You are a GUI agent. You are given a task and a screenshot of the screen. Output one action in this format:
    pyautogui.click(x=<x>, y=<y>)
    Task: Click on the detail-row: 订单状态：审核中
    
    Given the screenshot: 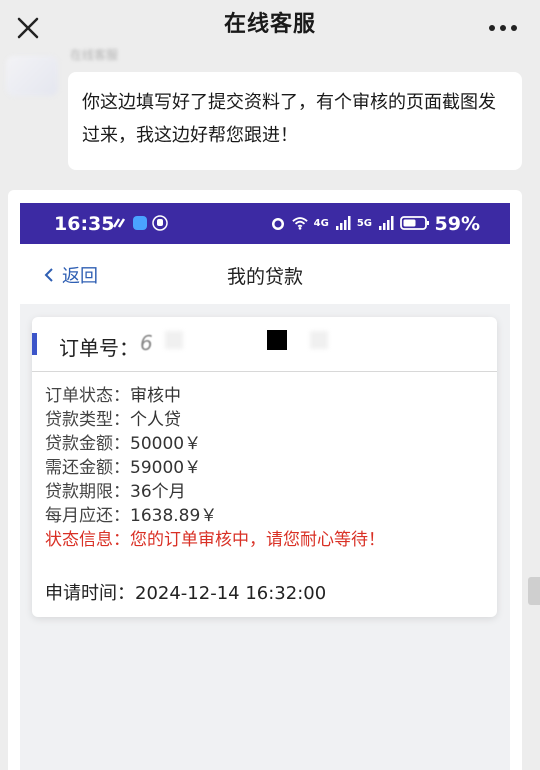 What is the action you would take?
    pyautogui.click(x=113, y=396)
    